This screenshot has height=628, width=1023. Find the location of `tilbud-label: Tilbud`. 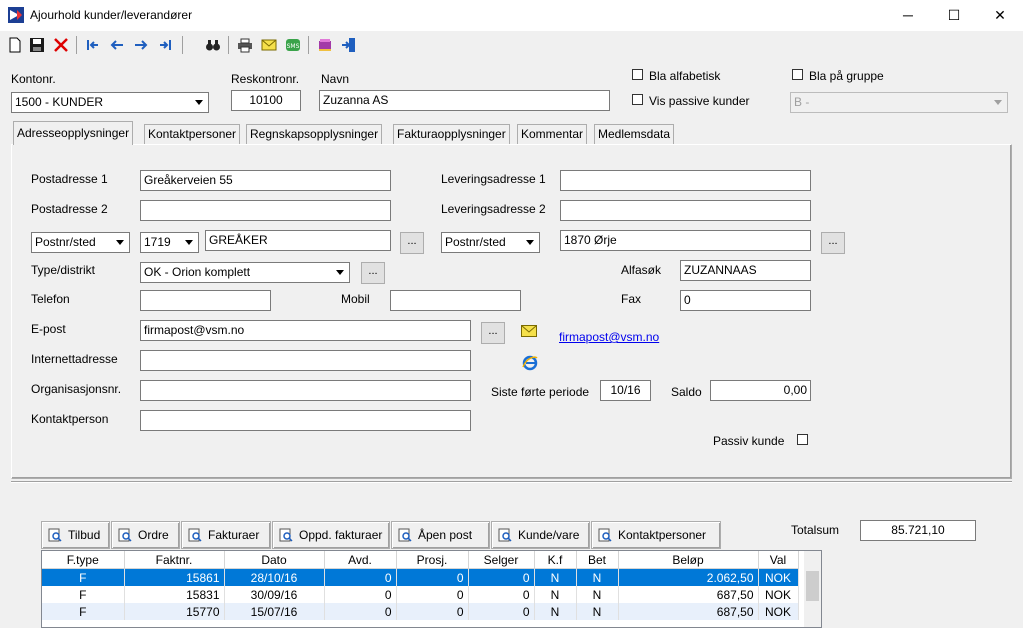

tilbud-label: Tilbud is located at coordinates (84, 535).